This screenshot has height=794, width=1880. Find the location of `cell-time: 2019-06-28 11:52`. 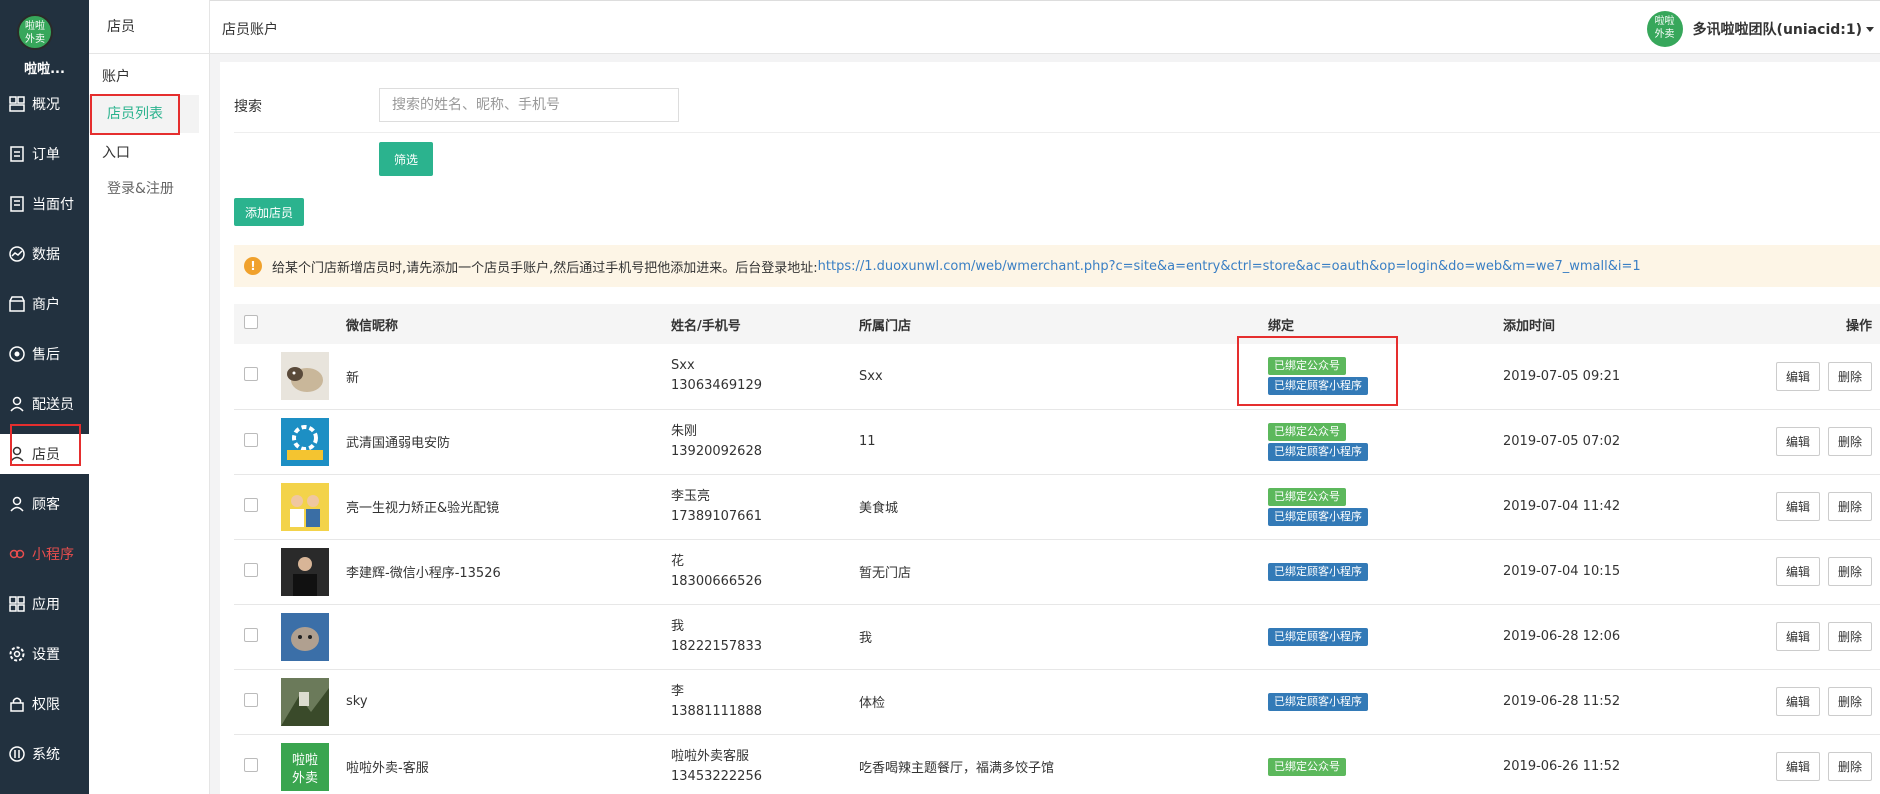

cell-time: 2019-06-28 11:52 is located at coordinates (1562, 701).